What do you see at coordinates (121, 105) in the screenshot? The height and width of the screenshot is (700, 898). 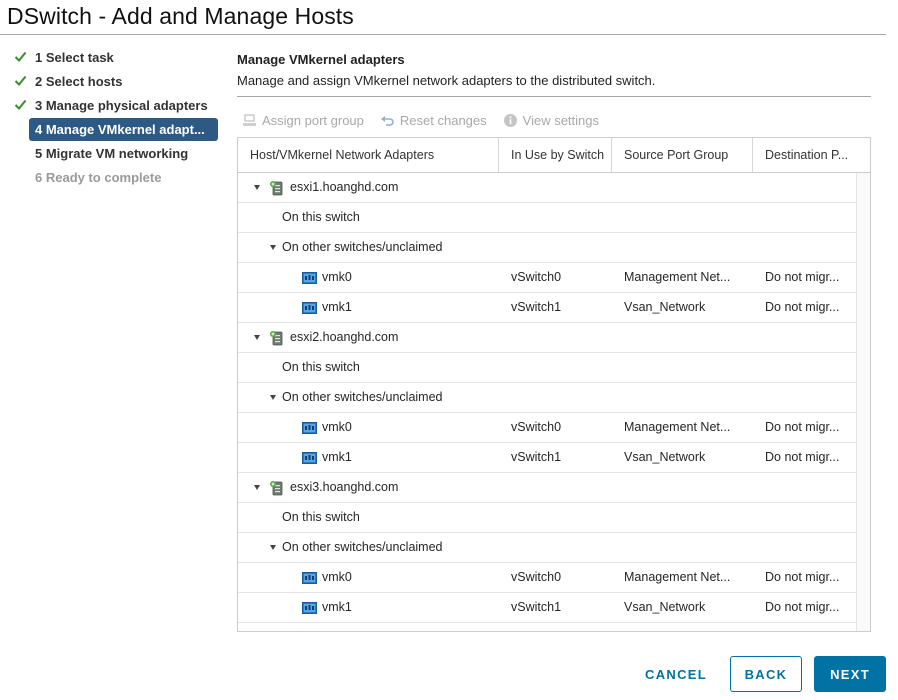 I see `step-label: 3 Manage physical adapters` at bounding box center [121, 105].